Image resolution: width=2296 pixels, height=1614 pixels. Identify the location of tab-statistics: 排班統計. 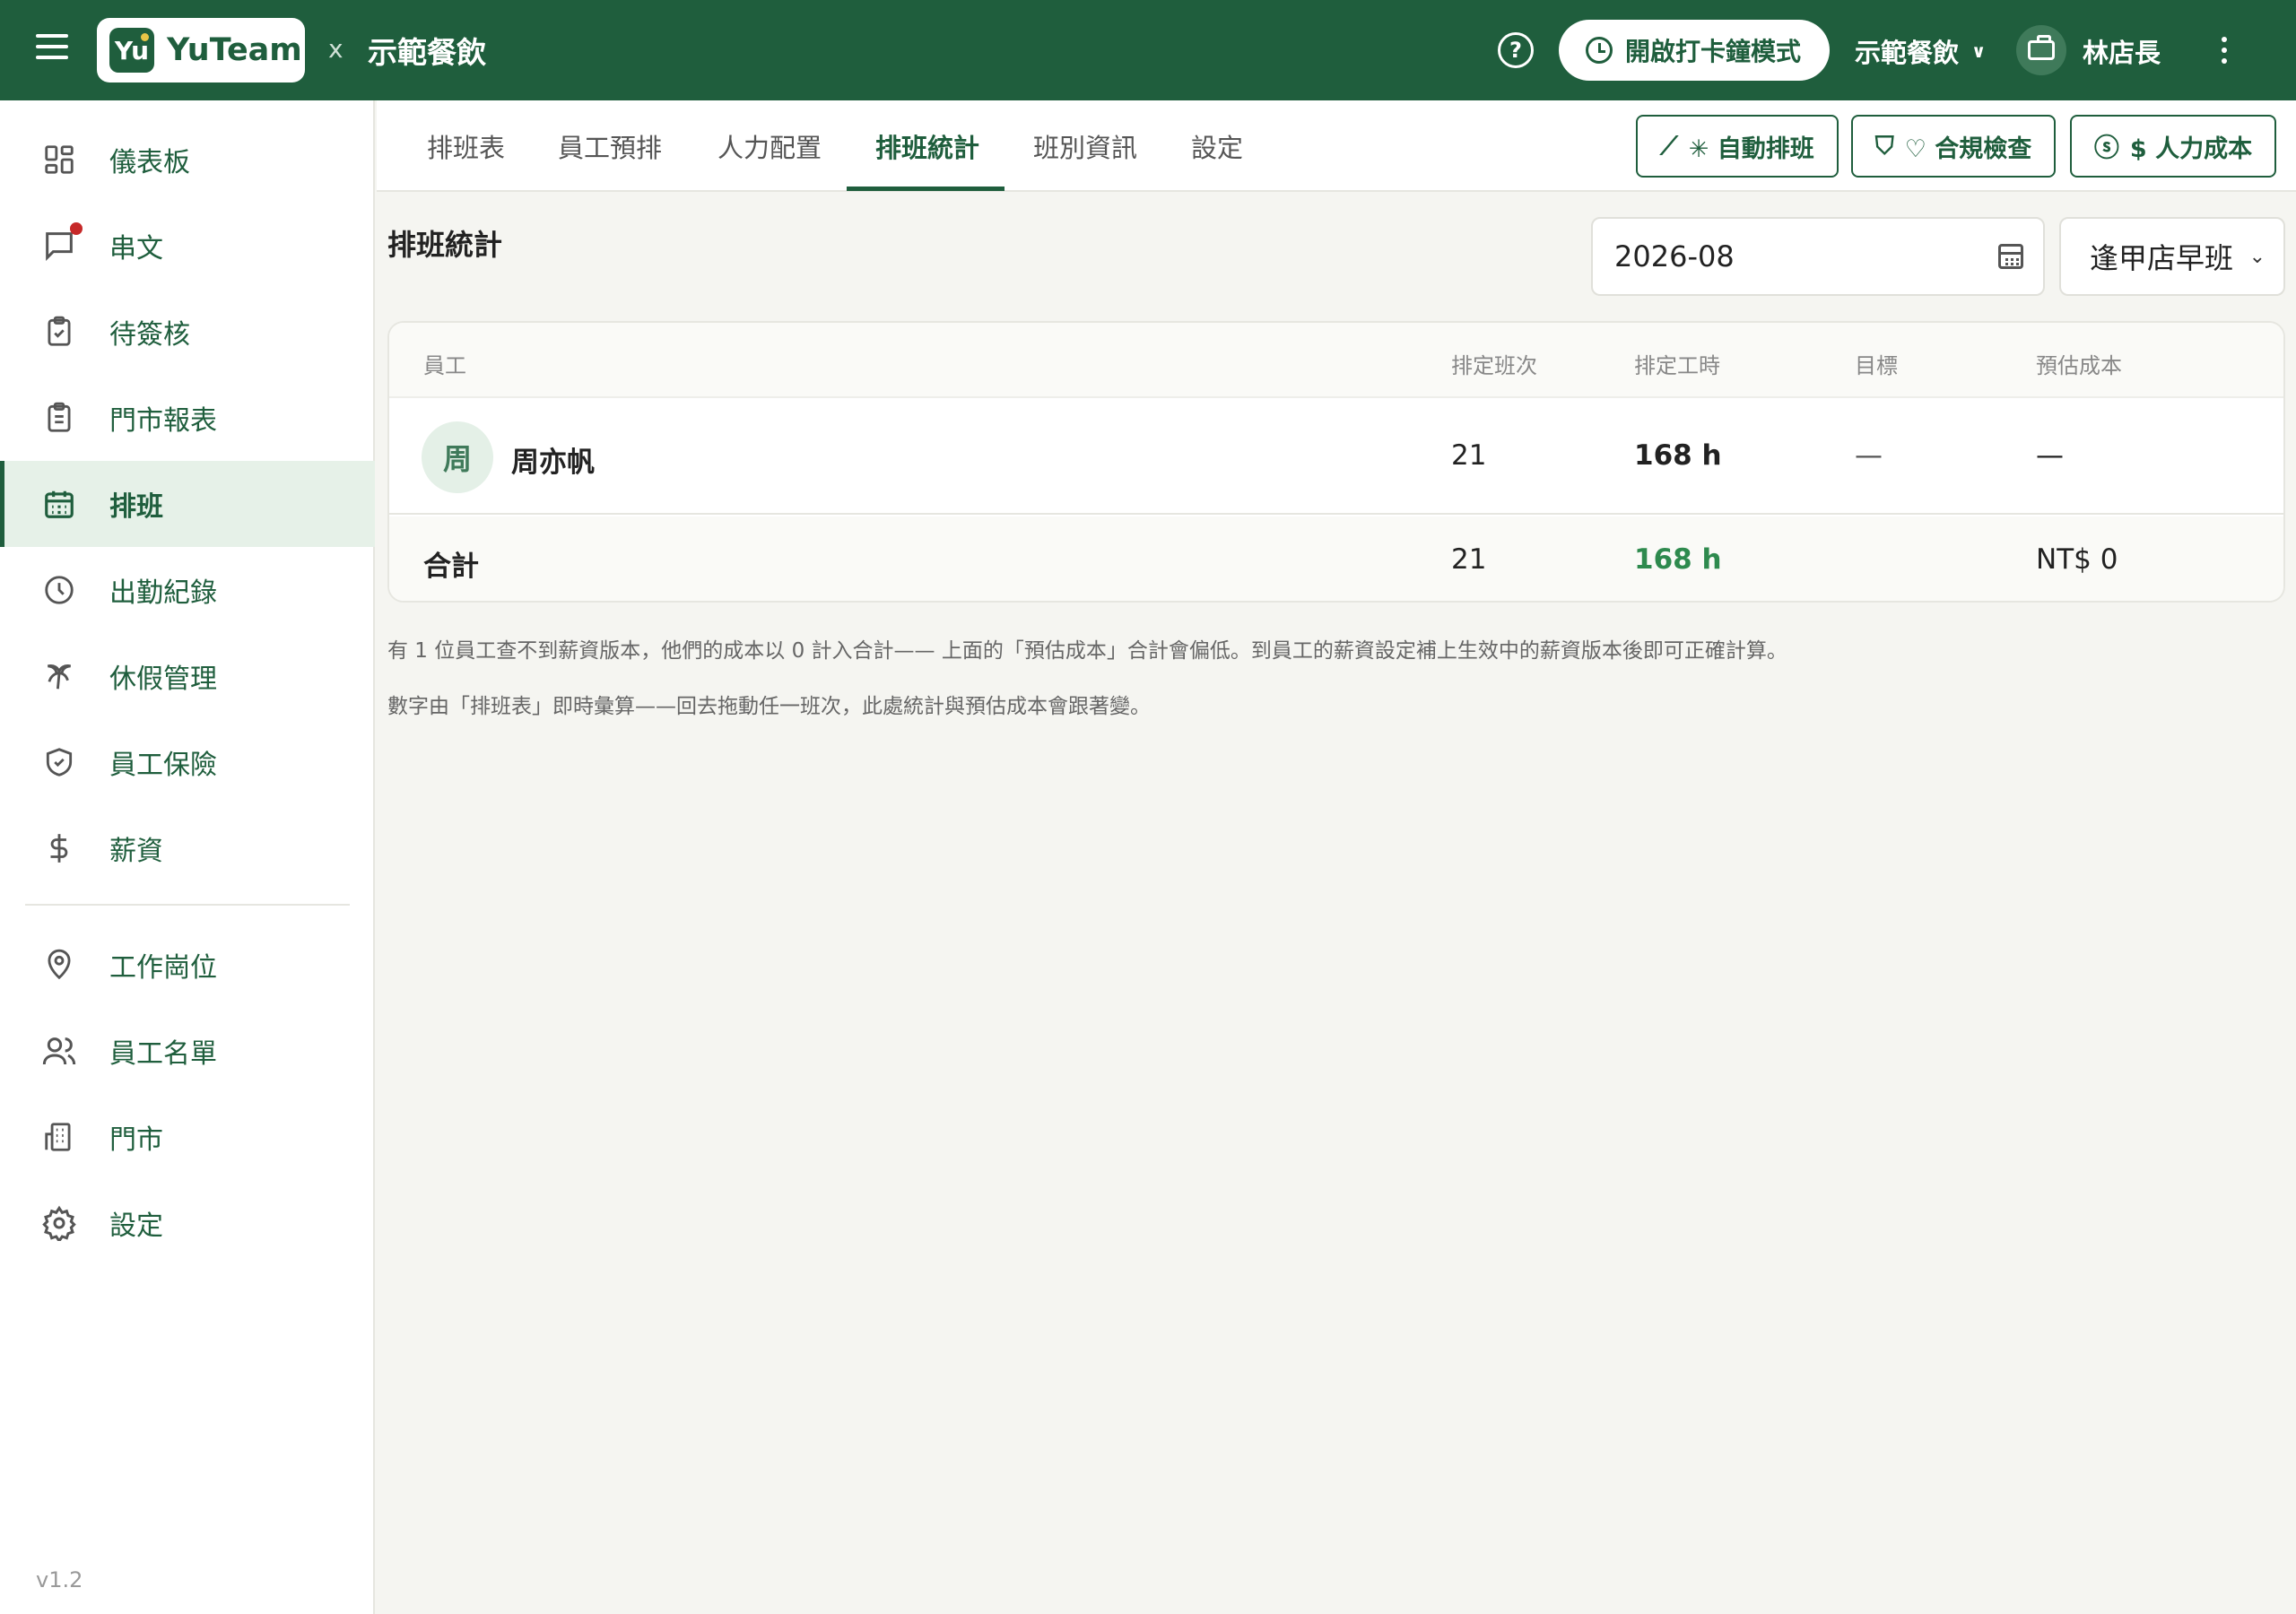
(927, 146).